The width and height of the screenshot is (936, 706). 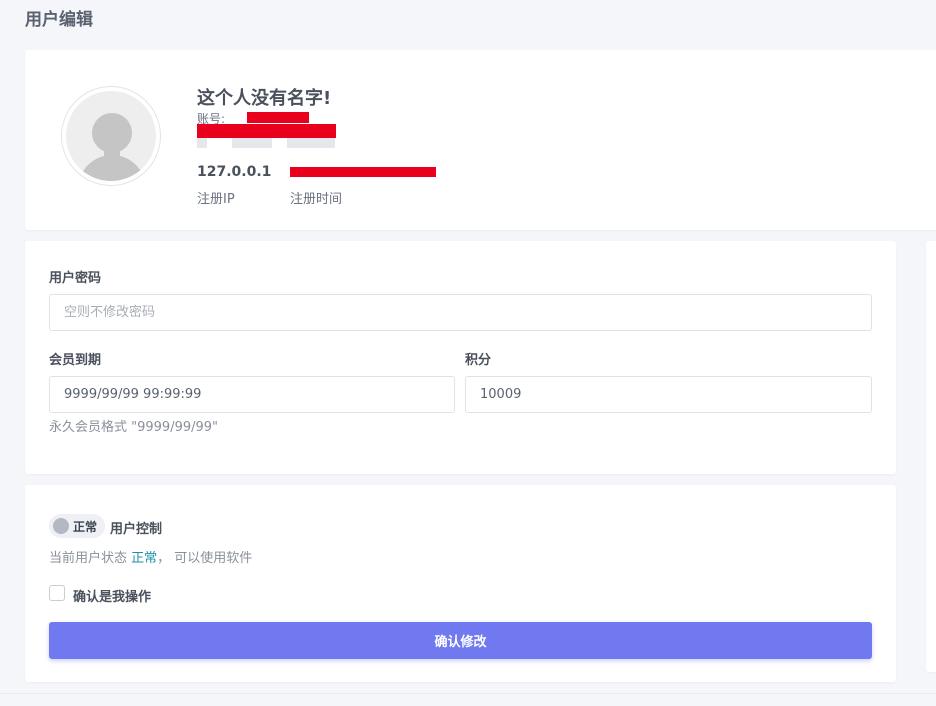 I want to click on register-ip-label: 注册IP, so click(x=216, y=199).